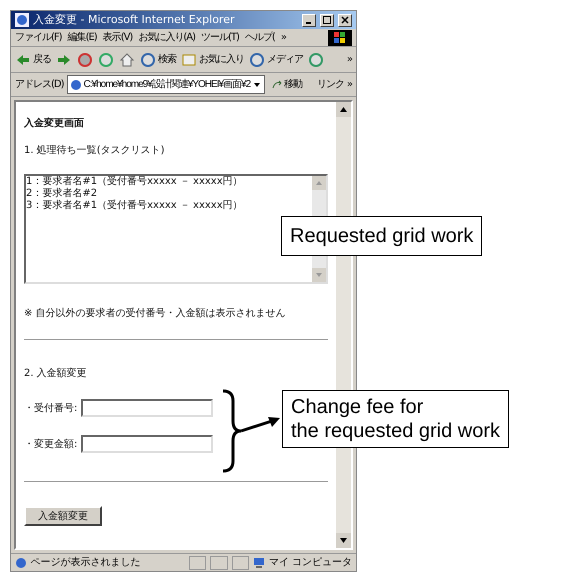 Image resolution: width=576 pixels, height=572 pixels. Describe the element at coordinates (395, 431) in the screenshot. I see `callout-text: the requested grid work` at that location.